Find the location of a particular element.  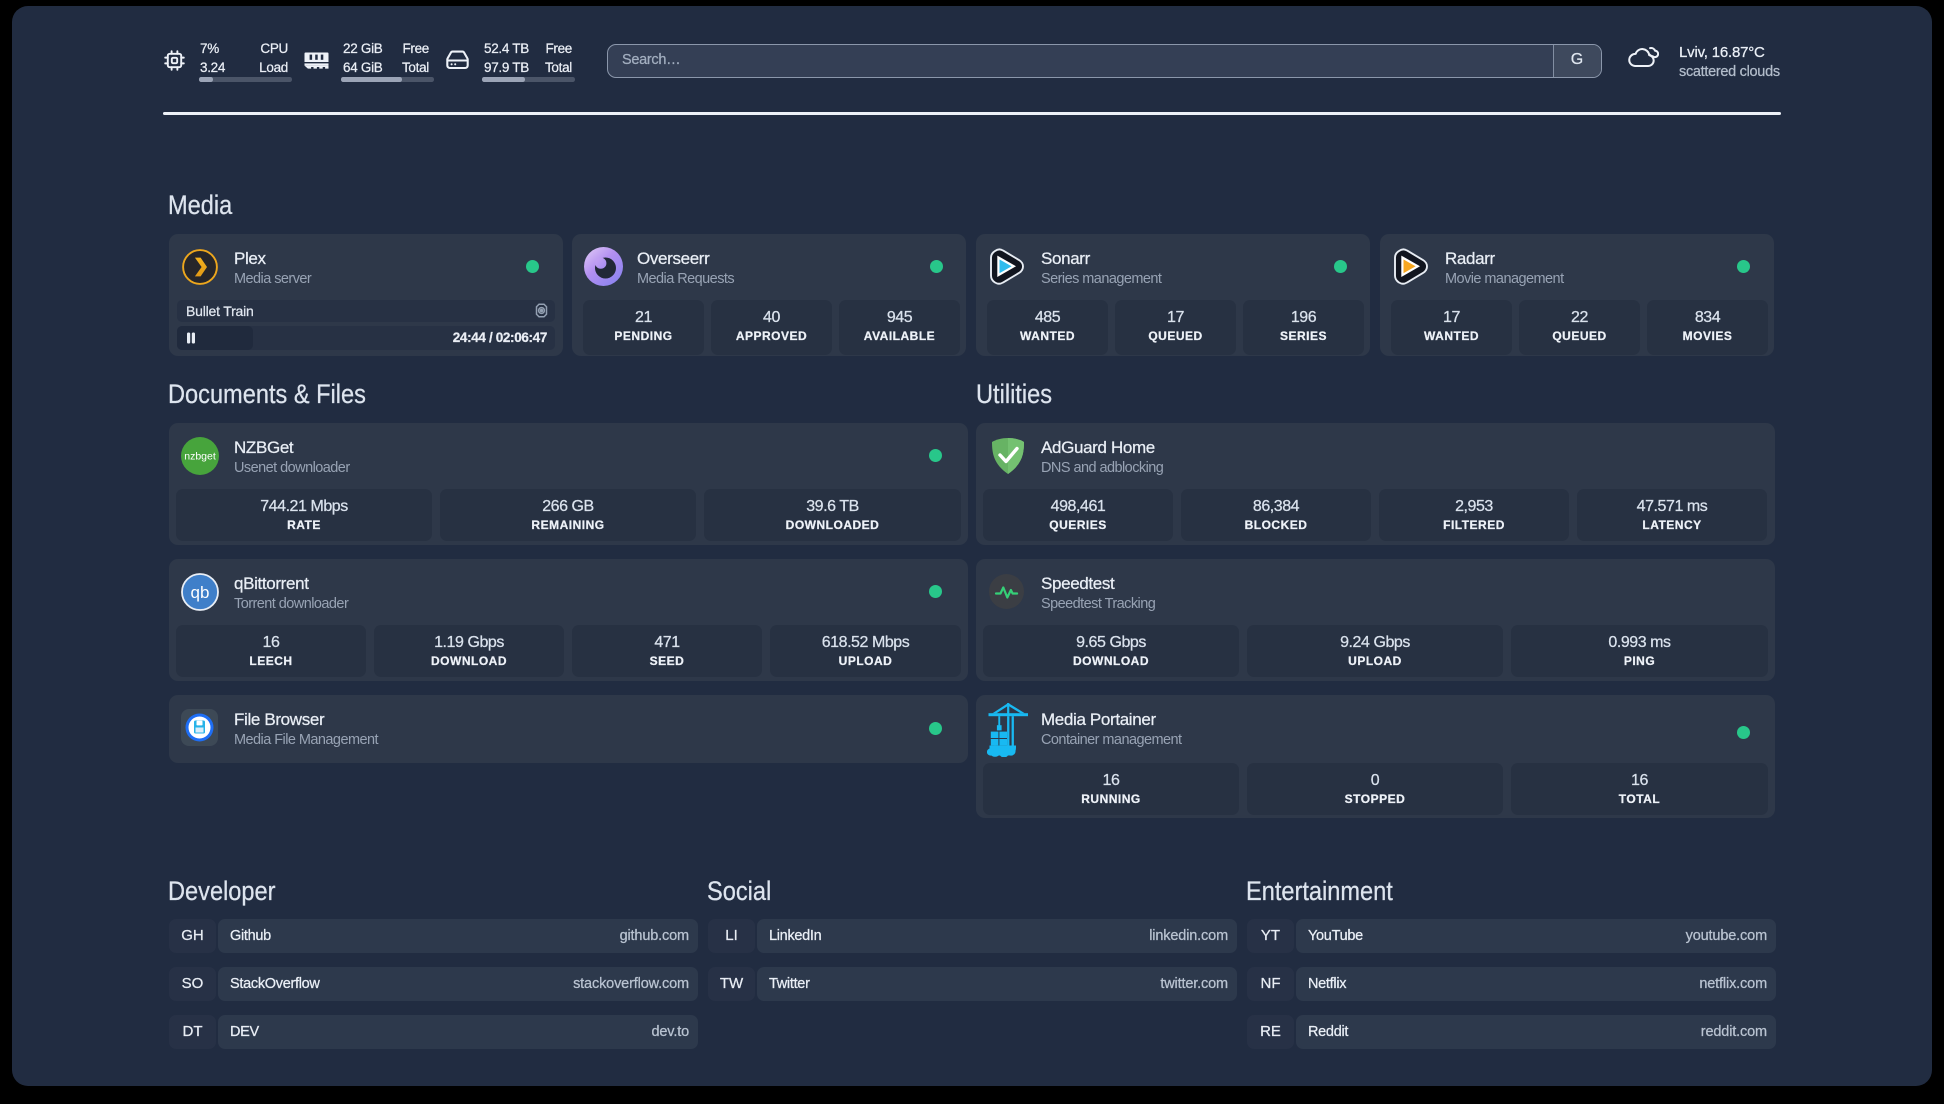

svg-text: qb is located at coordinates (200, 592).